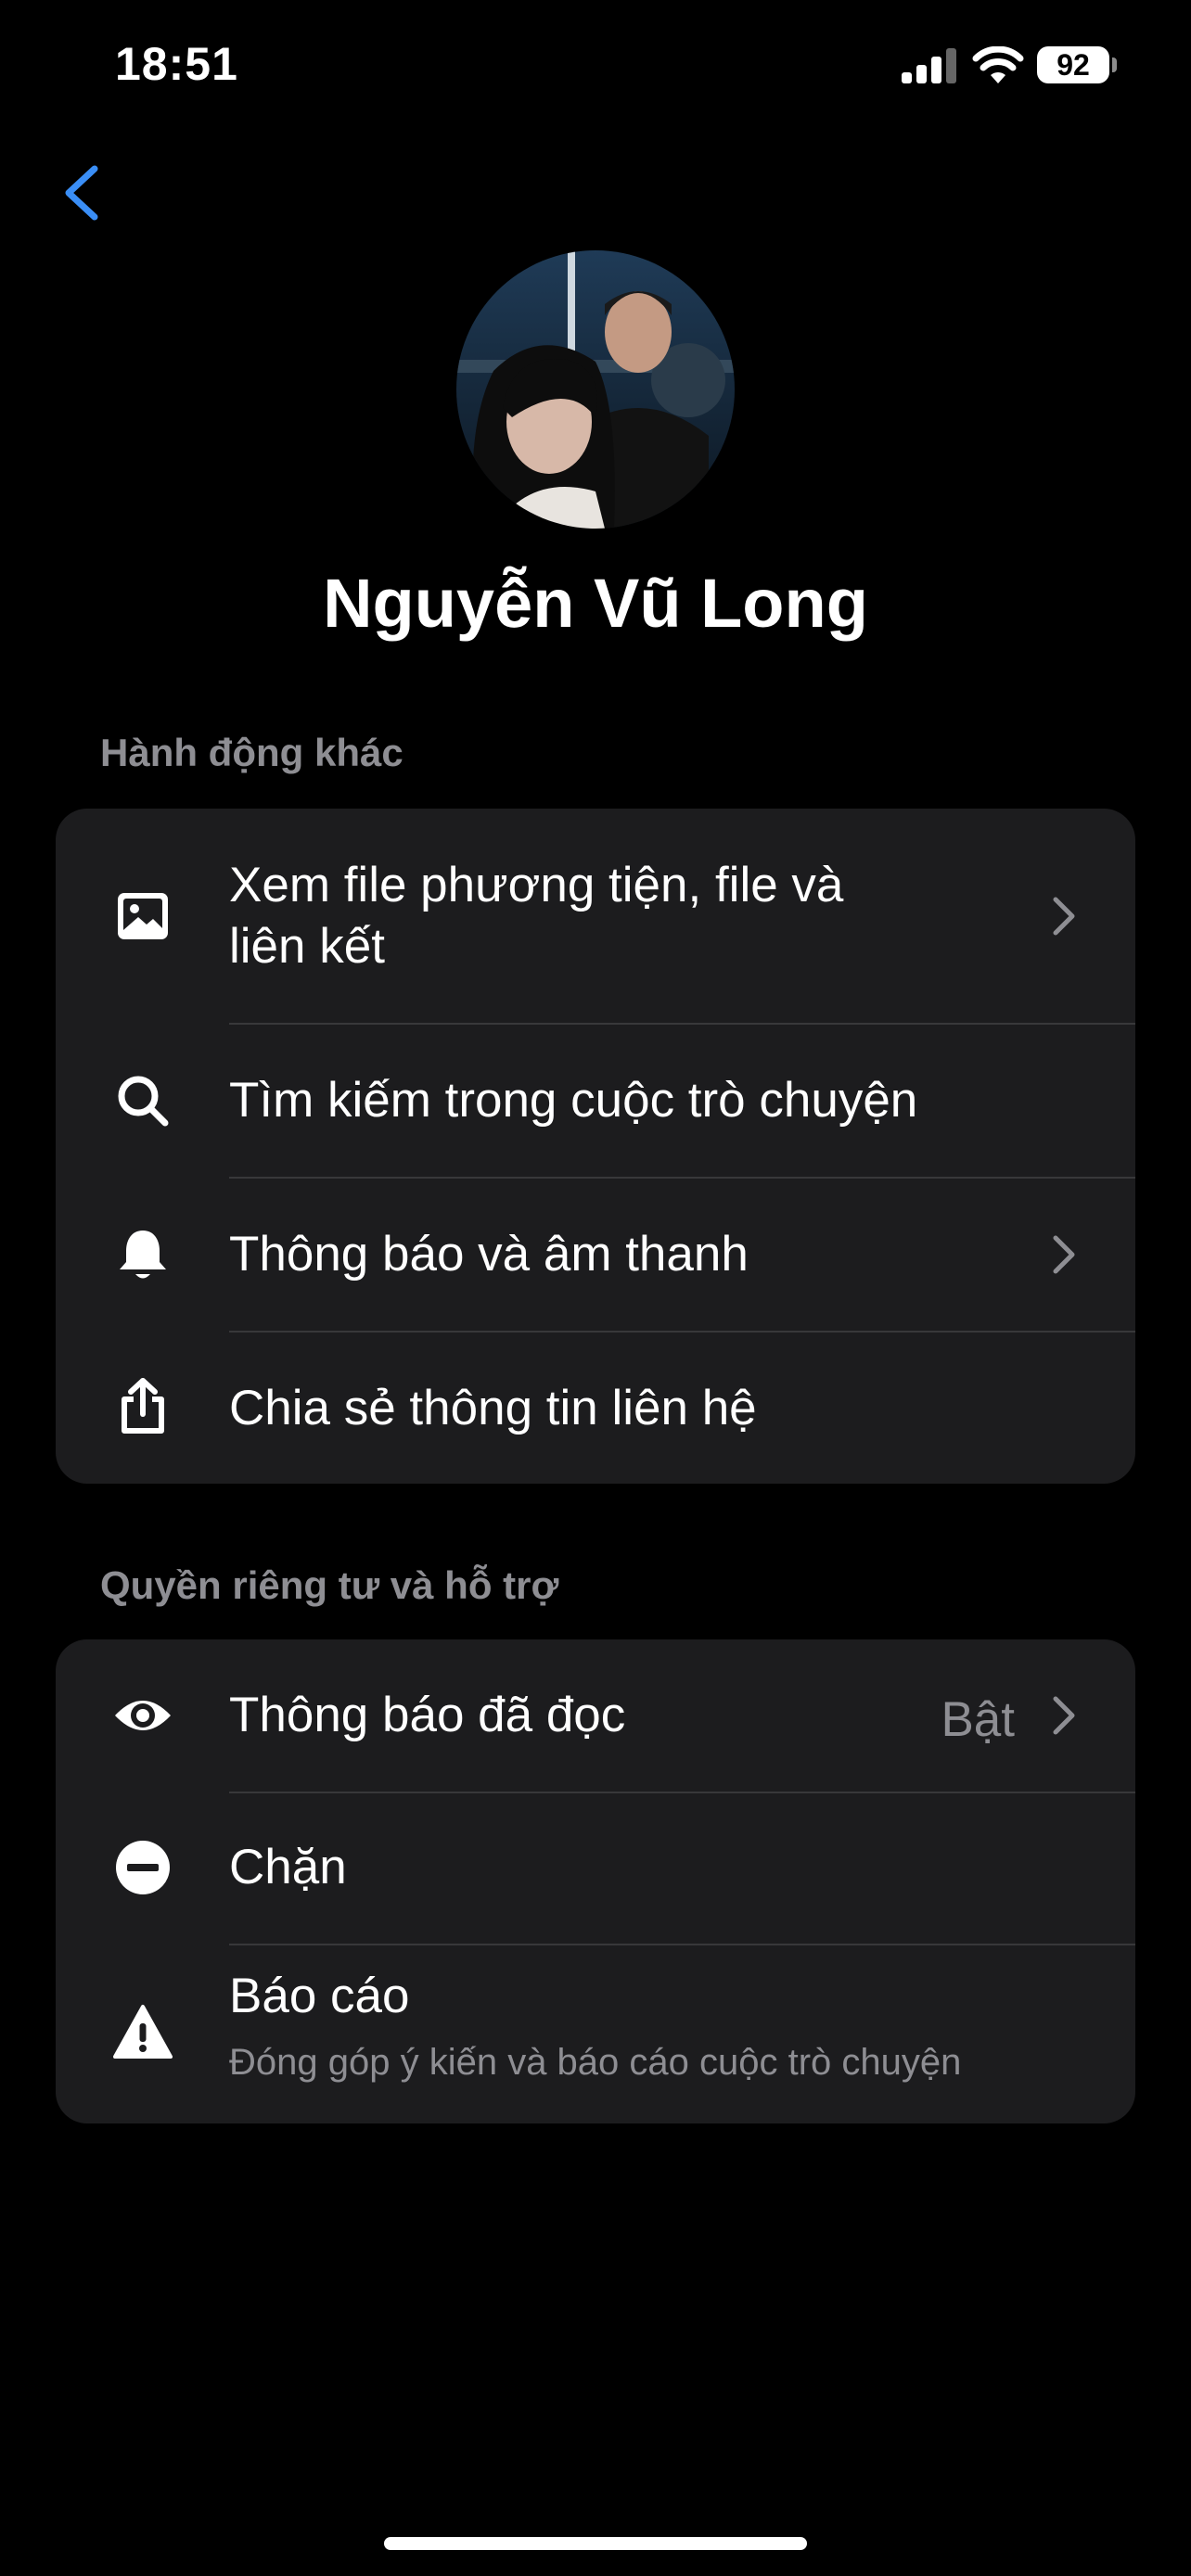 The height and width of the screenshot is (2576, 1191). Describe the element at coordinates (595, 917) in the screenshot. I see `media-files-links-row: Xem file phương tiện, file và liên kết` at that location.